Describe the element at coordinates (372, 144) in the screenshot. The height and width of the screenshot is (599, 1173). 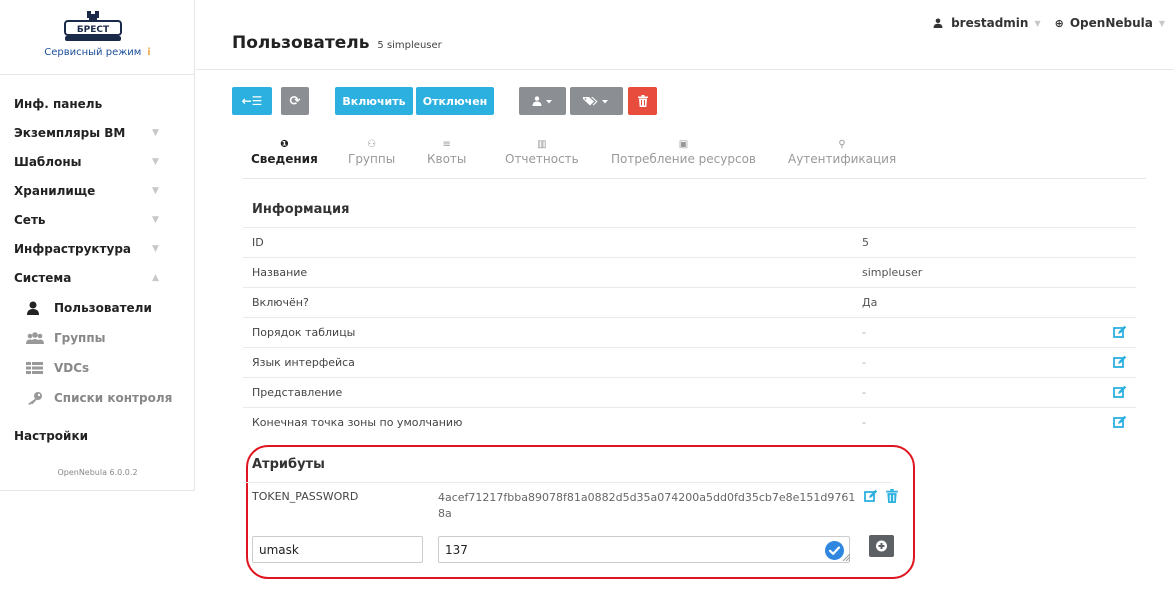
I see `users-icon: ⚇` at that location.